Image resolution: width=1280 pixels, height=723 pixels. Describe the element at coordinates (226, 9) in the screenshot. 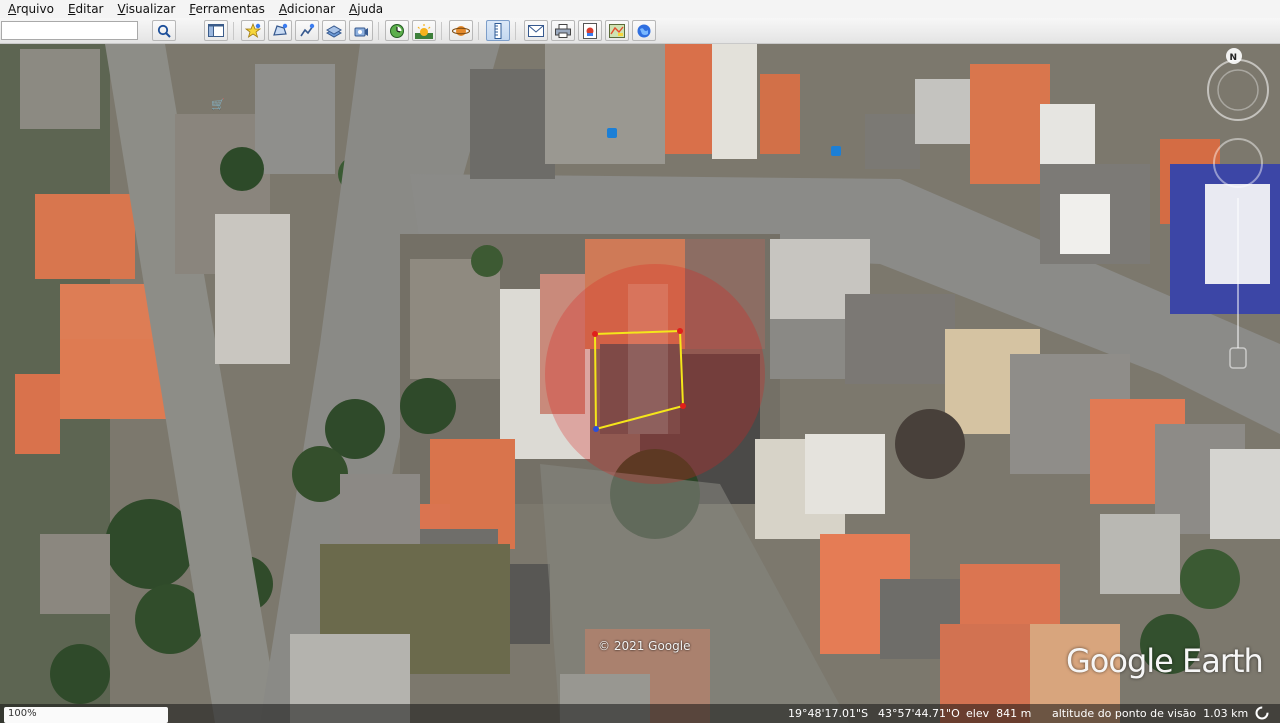

I see `menu-ferramentas: Ferramentas` at that location.